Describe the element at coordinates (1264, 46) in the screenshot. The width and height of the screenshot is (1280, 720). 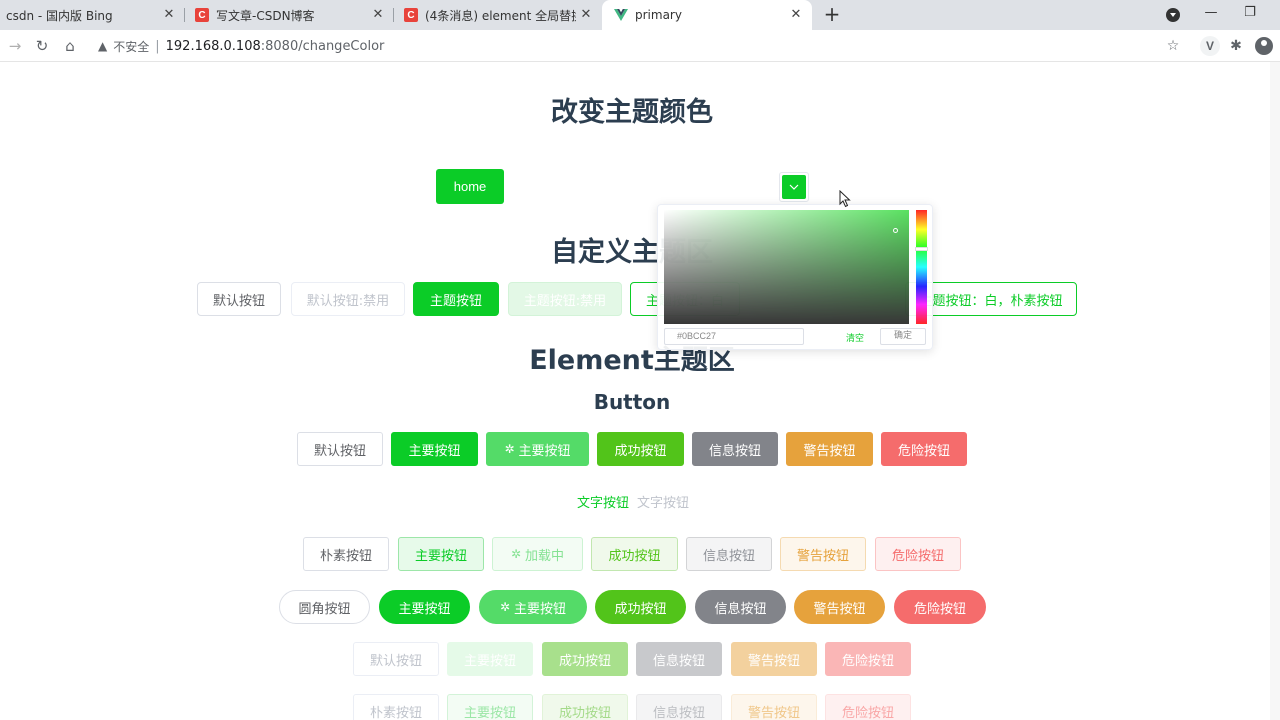
I see `profile-avatar-icon` at that location.